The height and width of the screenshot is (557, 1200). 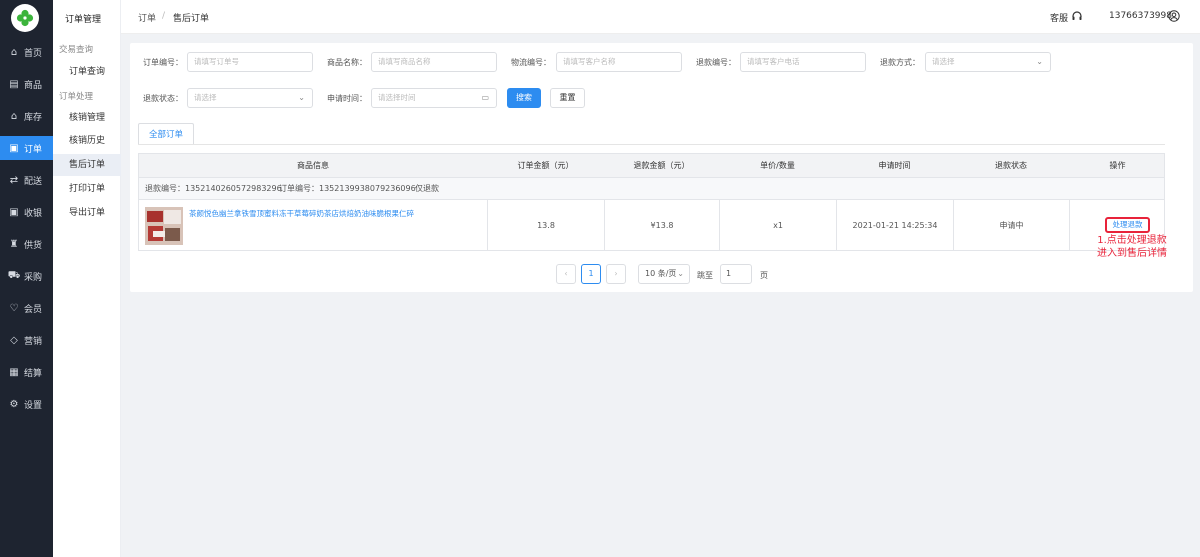 What do you see at coordinates (164, 226) in the screenshot?
I see `product-thumbnail` at bounding box center [164, 226].